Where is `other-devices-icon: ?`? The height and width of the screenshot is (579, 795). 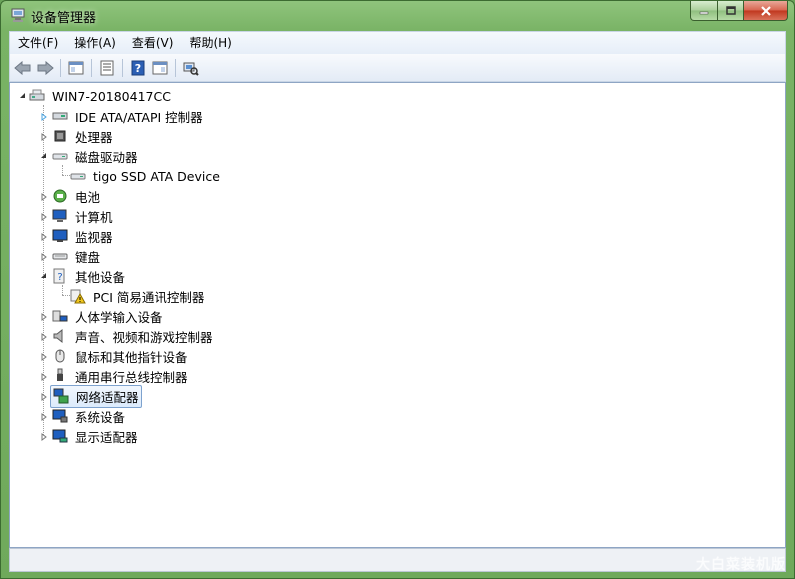
other-devices-icon: ? is located at coordinates (59, 276).